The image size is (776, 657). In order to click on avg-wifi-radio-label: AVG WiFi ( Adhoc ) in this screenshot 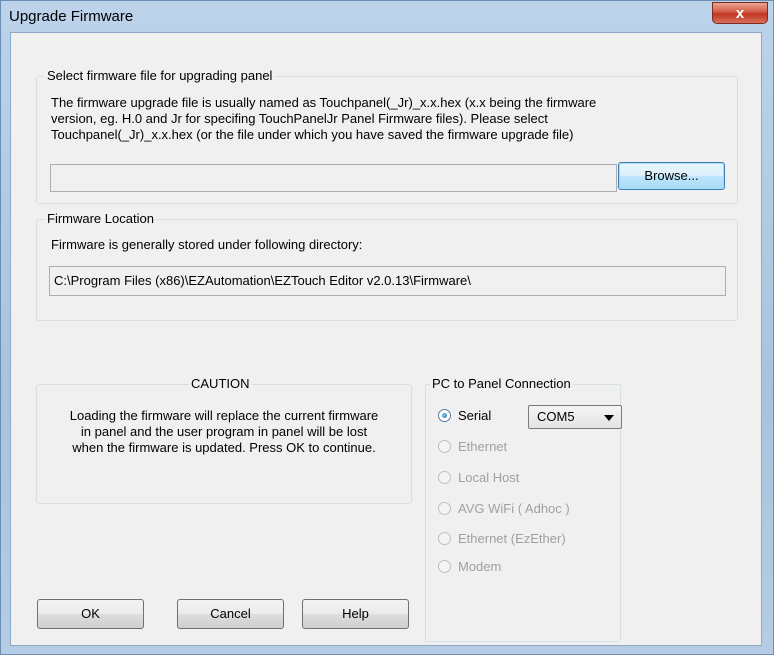, I will do `click(514, 508)`.